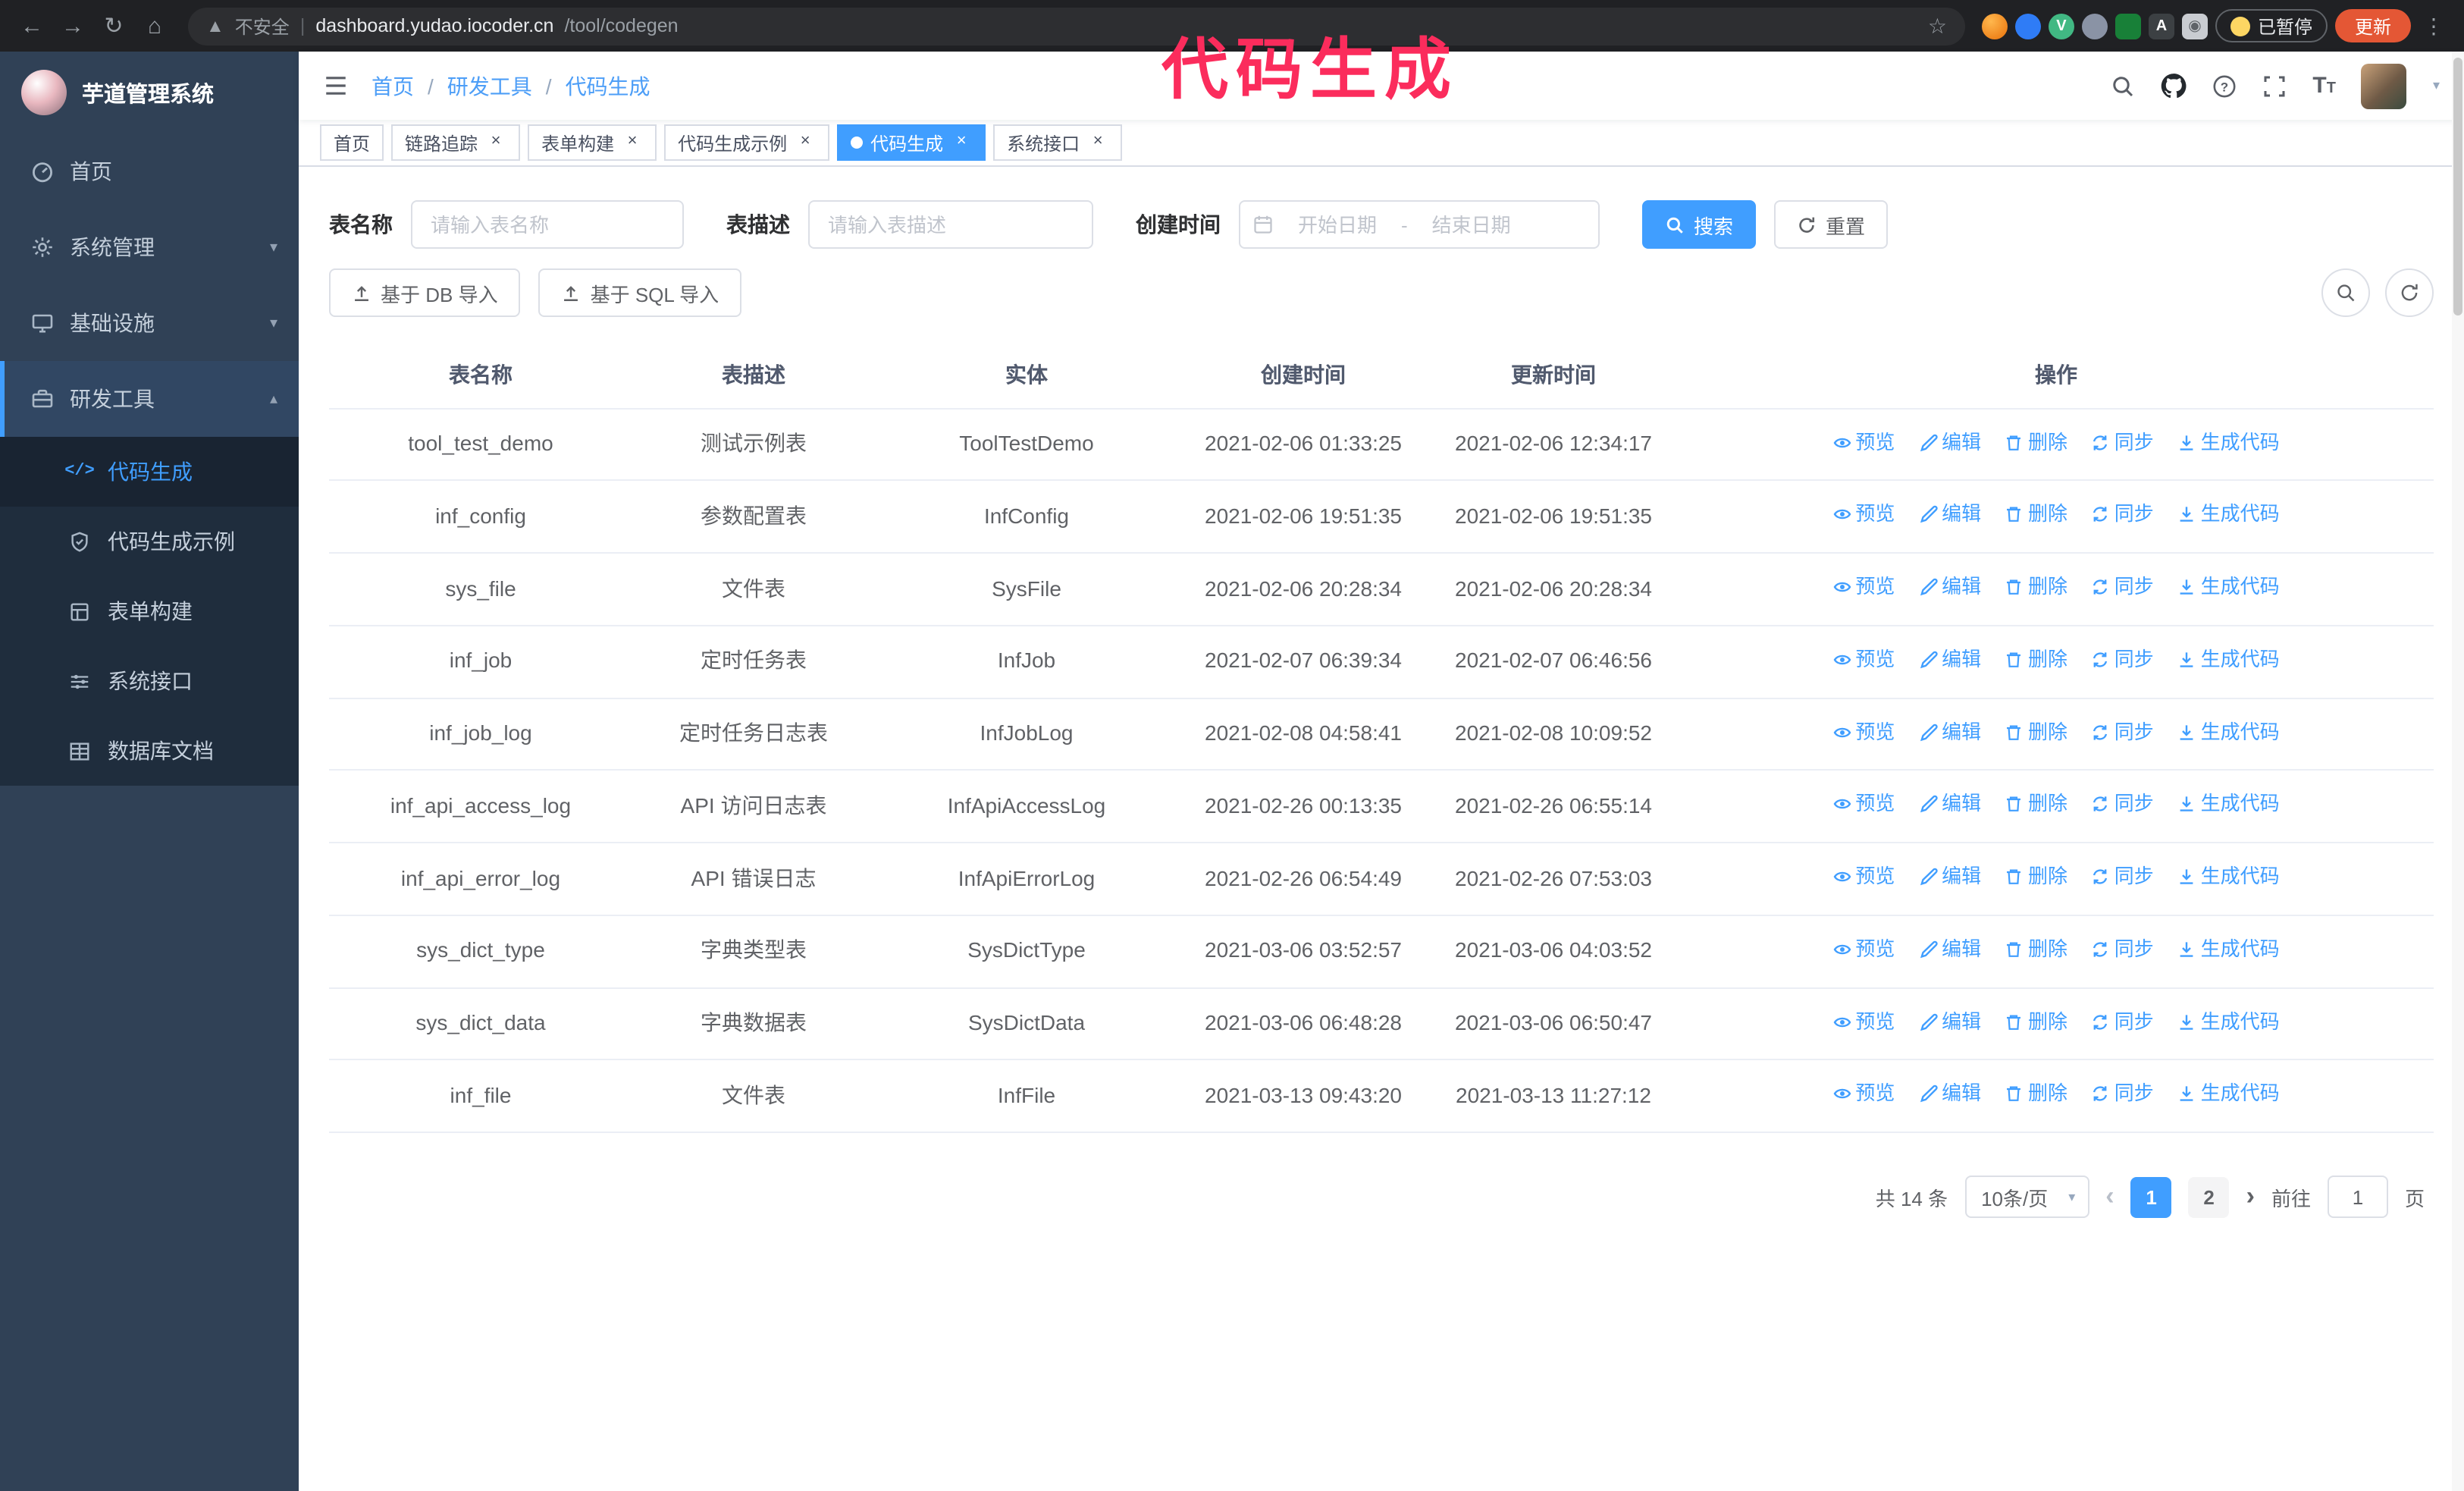 This screenshot has height=1491, width=2464. What do you see at coordinates (1937, 26) in the screenshot?
I see `bookmark-star-icon: ☆` at bounding box center [1937, 26].